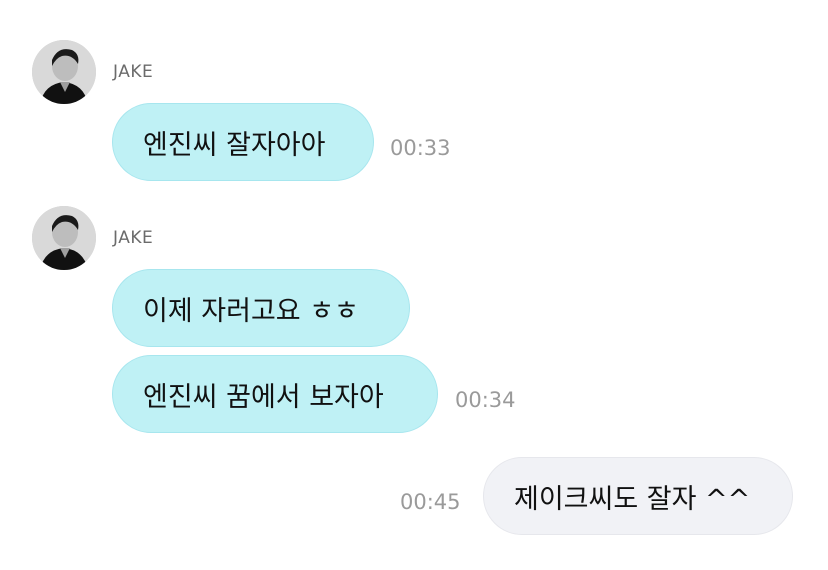 Image resolution: width=828 pixels, height=570 pixels. What do you see at coordinates (263, 397) in the screenshot?
I see `message-text: 엔진씨 꿈에서 보자아` at bounding box center [263, 397].